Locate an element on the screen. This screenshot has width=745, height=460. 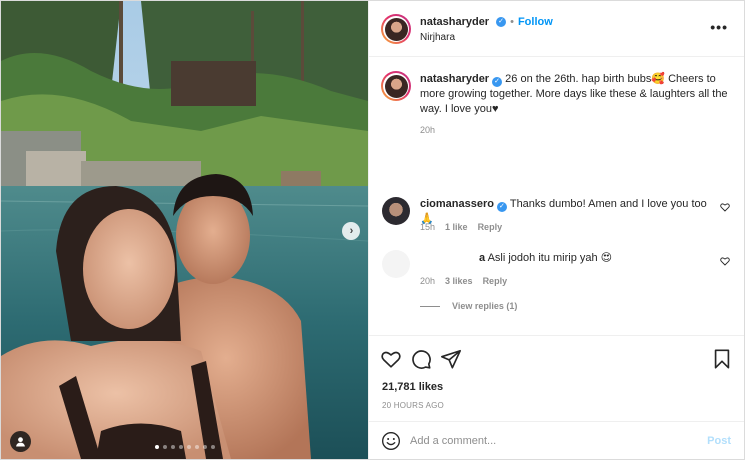
divider-line is located at coordinates (430, 306).